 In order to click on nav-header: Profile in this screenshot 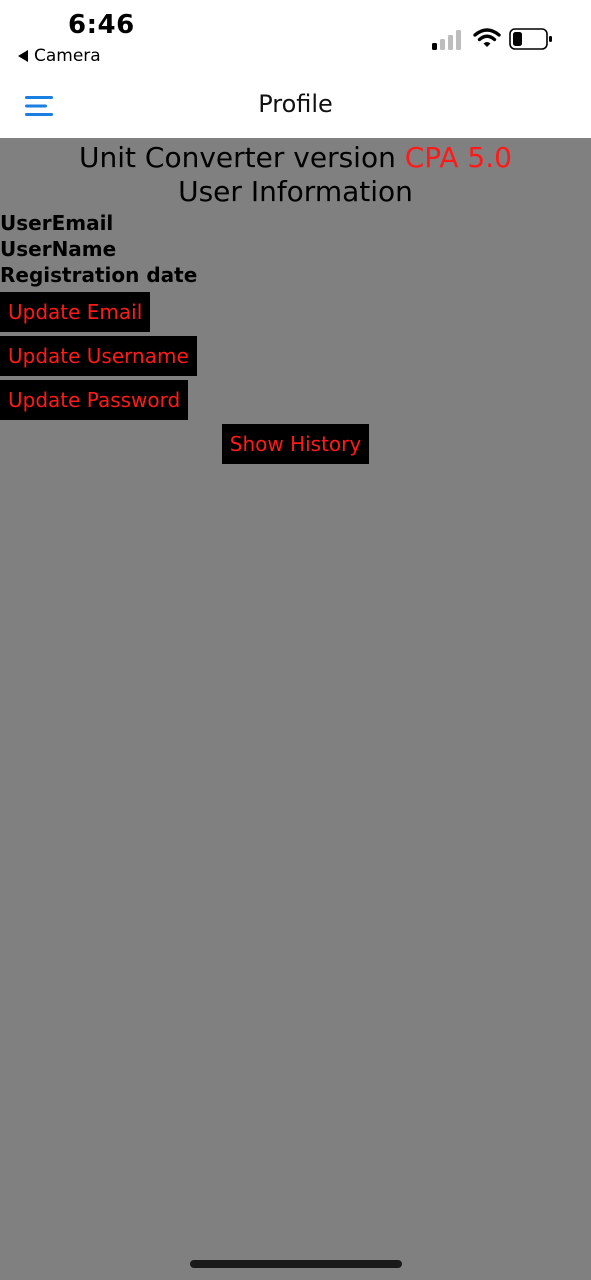, I will do `click(295, 107)`.